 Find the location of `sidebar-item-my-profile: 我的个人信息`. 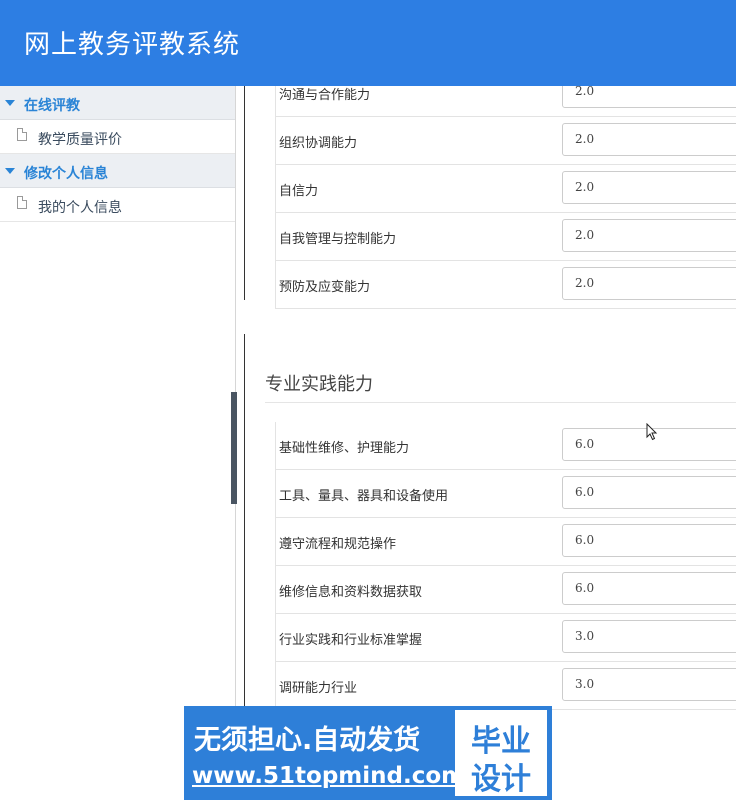

sidebar-item-my-profile: 我的个人信息 is located at coordinates (117, 205).